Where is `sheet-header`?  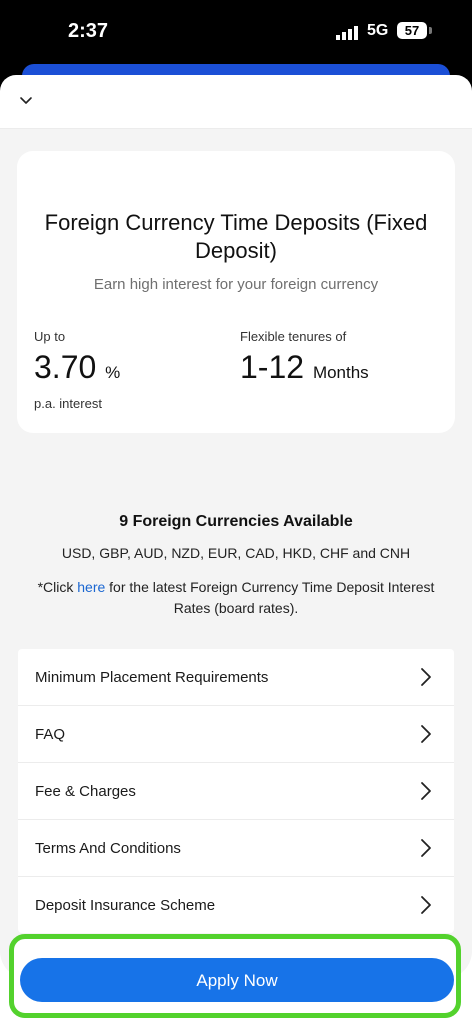 sheet-header is located at coordinates (236, 102).